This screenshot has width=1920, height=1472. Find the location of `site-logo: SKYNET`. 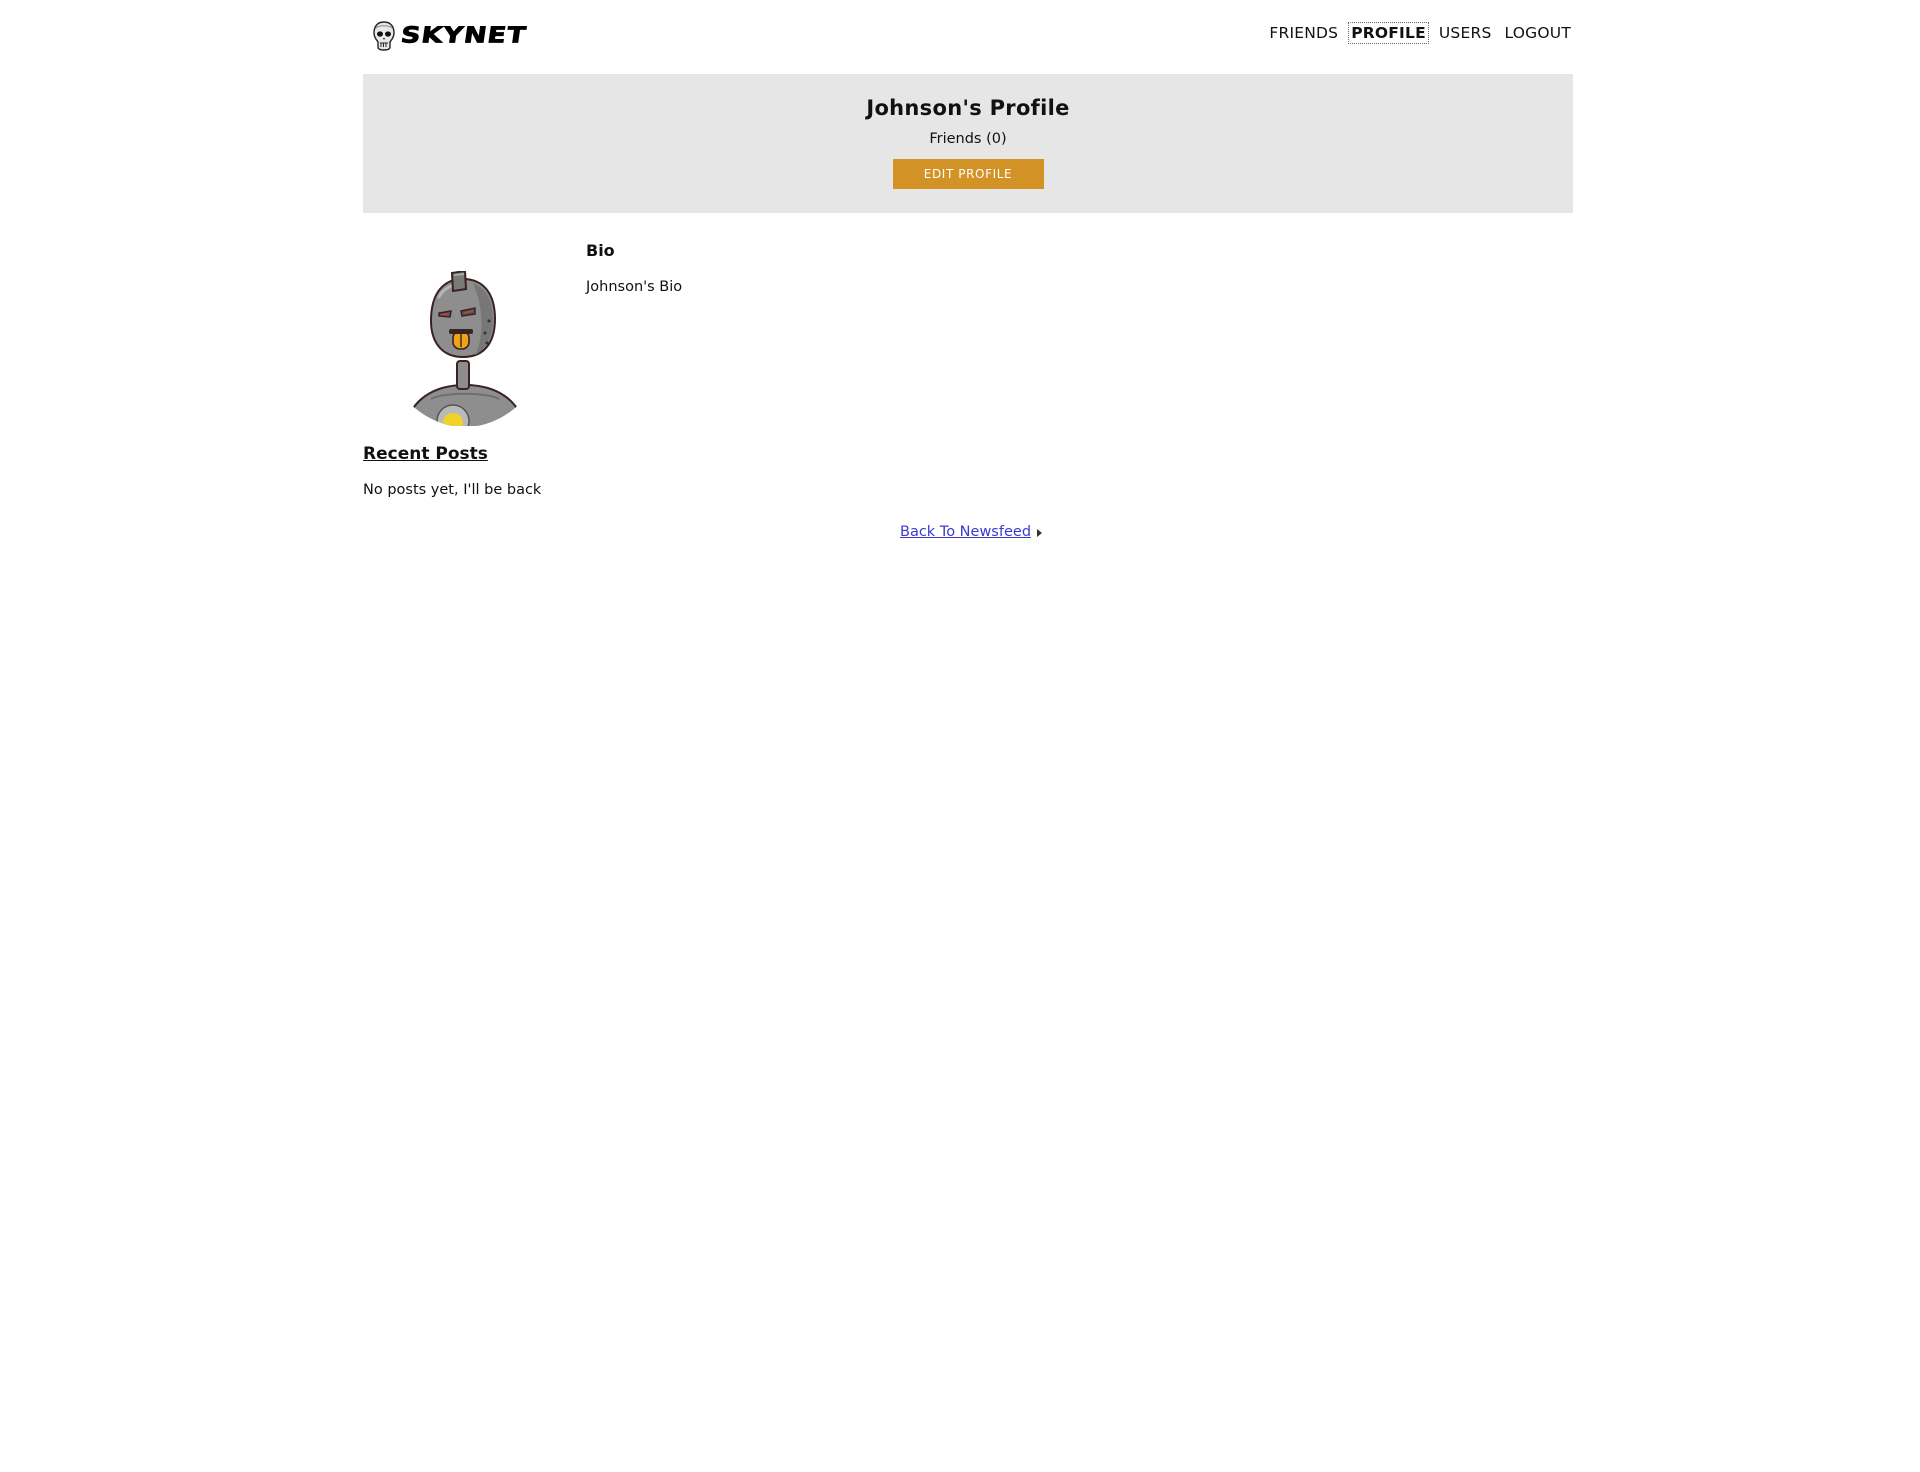

site-logo: SKYNET is located at coordinates (451, 35).